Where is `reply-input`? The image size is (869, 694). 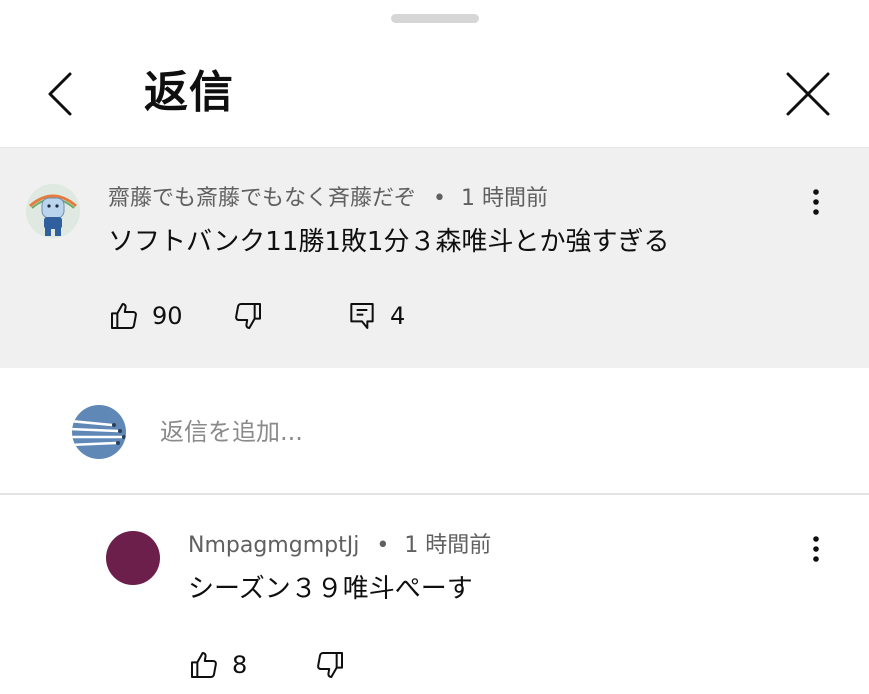 reply-input is located at coordinates (480, 432).